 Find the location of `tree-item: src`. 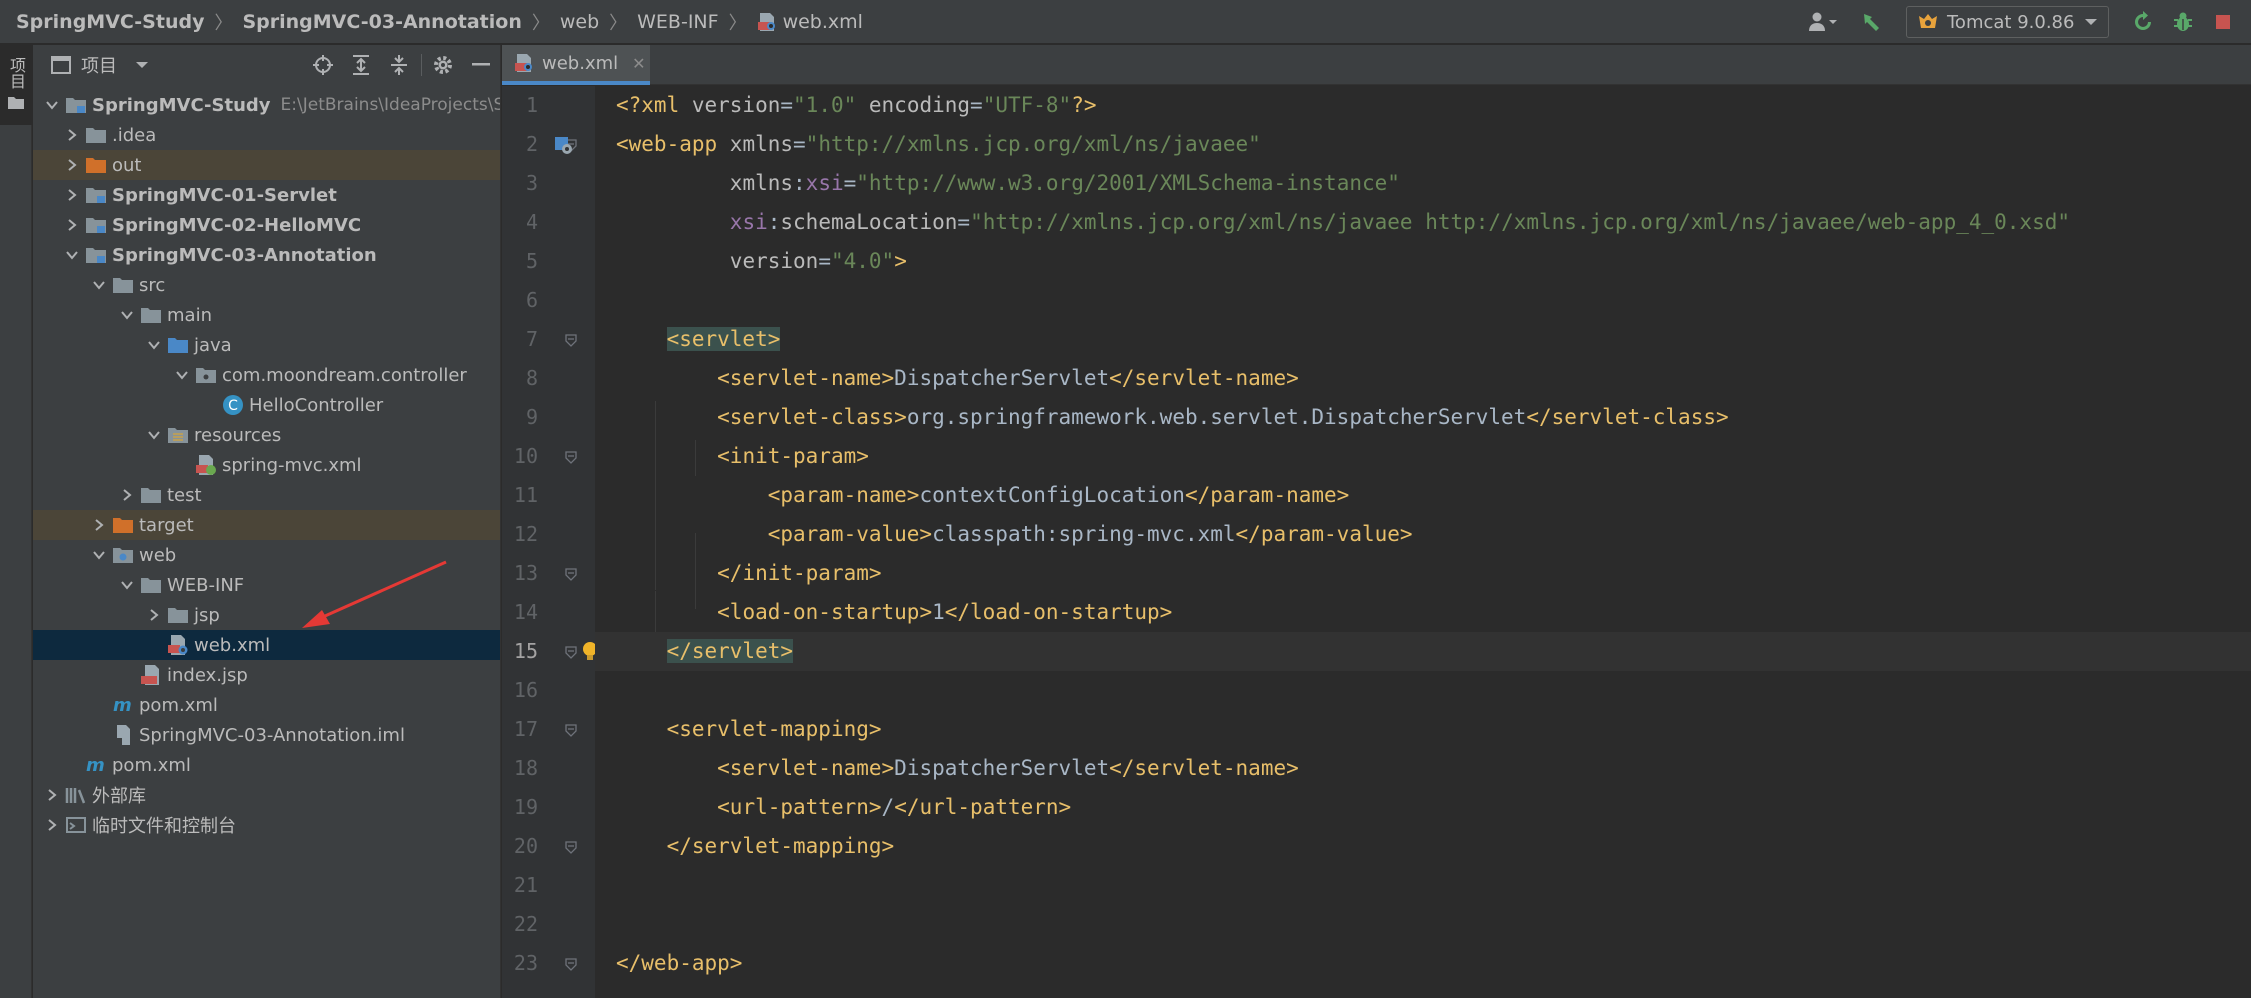

tree-item: src is located at coordinates (266, 285).